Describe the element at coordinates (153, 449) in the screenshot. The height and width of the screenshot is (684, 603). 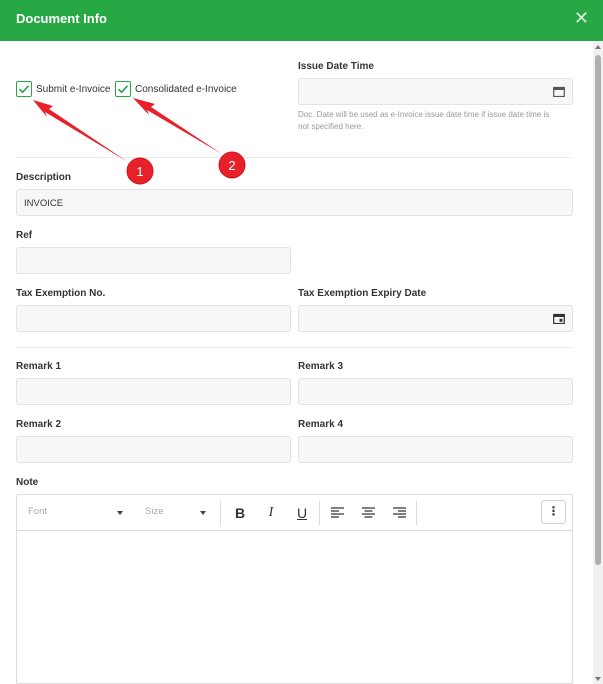
I see `remark2-input` at that location.